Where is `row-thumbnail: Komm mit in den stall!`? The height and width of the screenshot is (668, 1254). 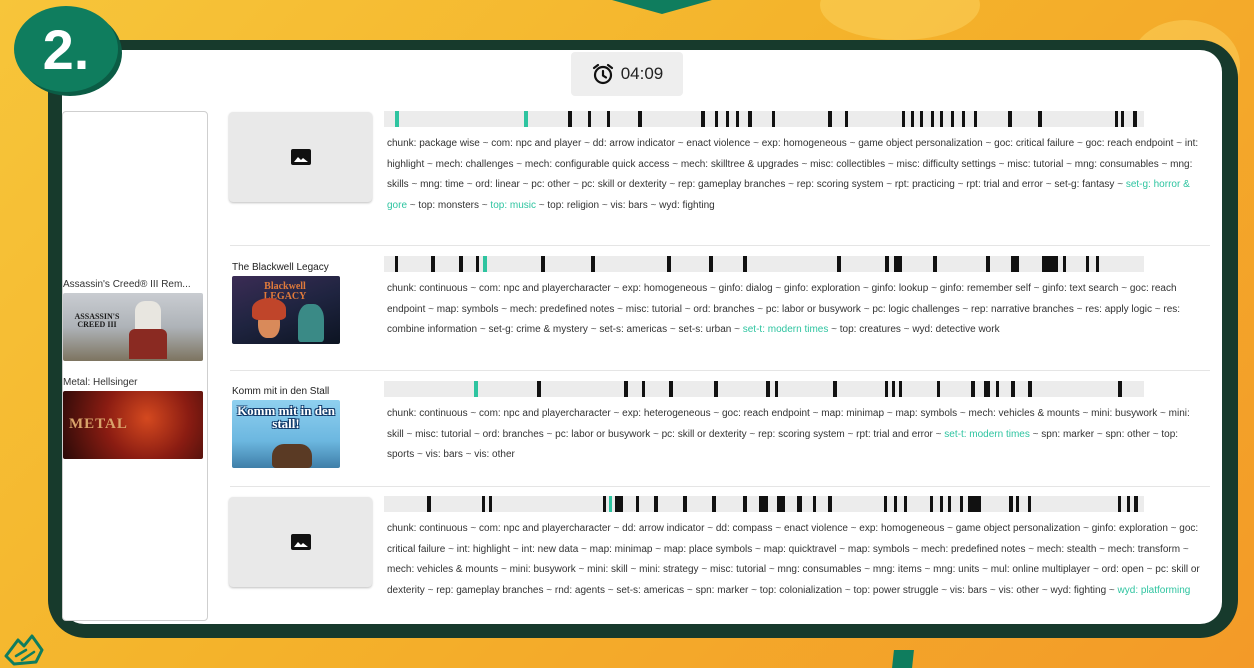 row-thumbnail: Komm mit in den stall! is located at coordinates (286, 434).